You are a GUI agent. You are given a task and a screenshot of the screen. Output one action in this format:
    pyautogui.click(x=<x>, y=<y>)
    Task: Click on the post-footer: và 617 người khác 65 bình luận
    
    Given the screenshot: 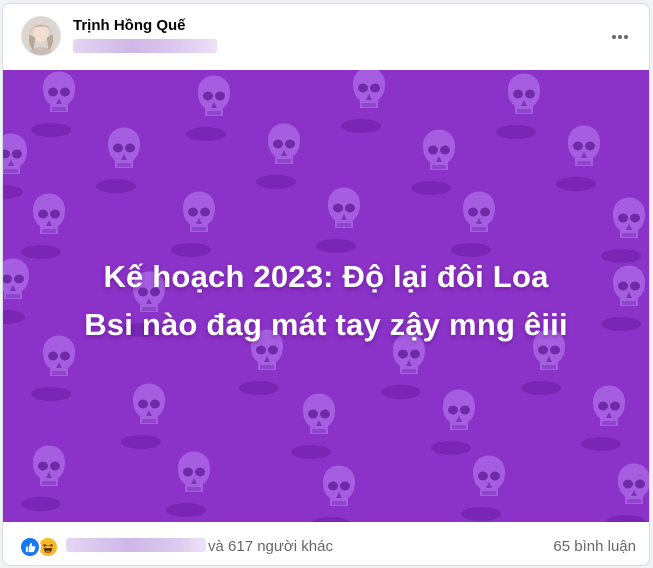 What is the action you would take?
    pyautogui.click(x=326, y=543)
    